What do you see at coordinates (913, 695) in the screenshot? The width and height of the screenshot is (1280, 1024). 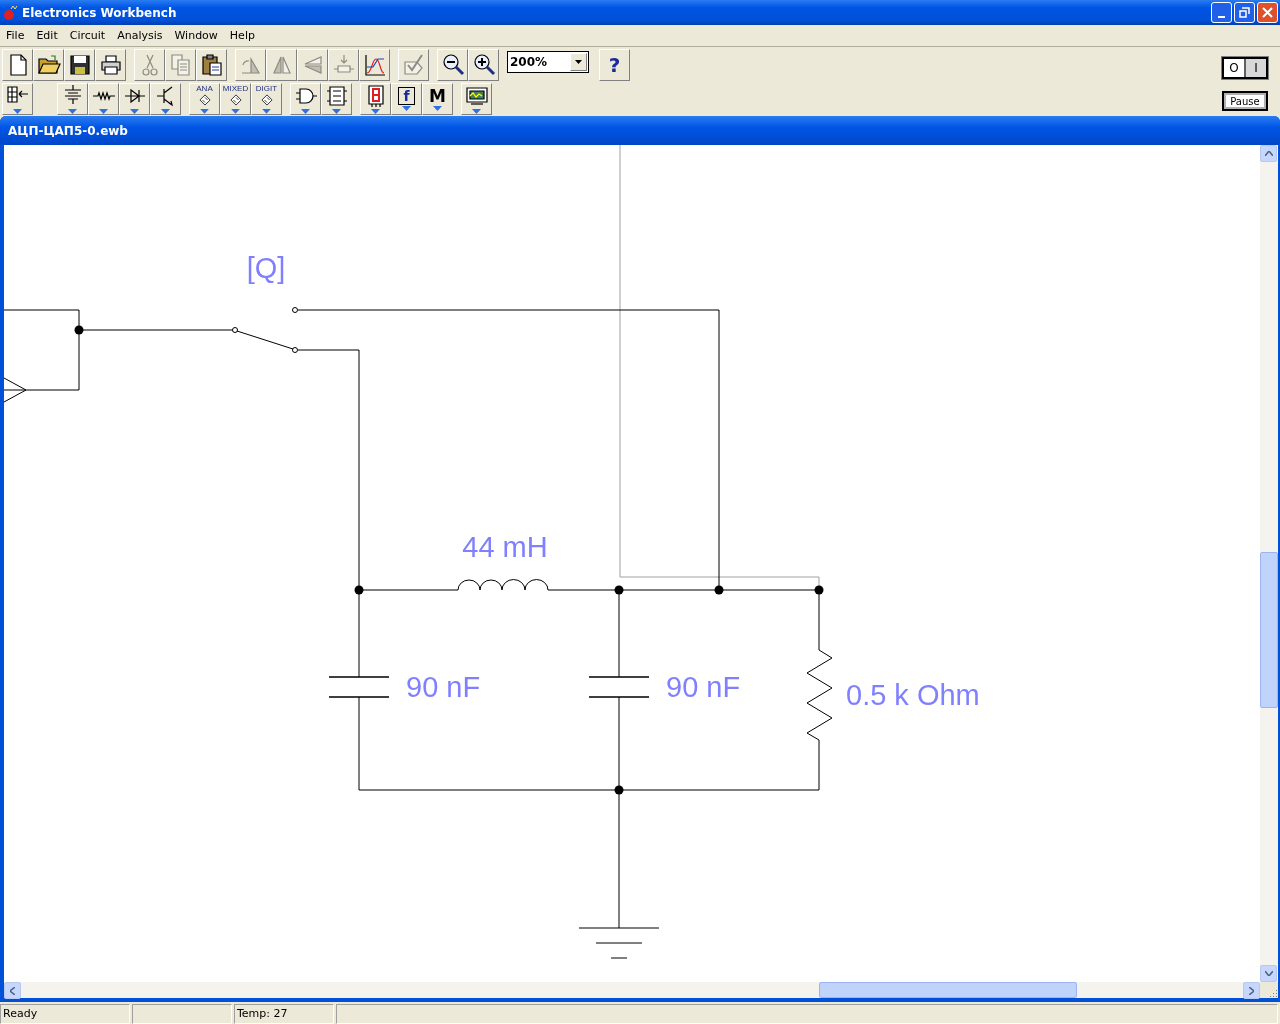 I see `resistor-label: 0.5 k Ohm` at bounding box center [913, 695].